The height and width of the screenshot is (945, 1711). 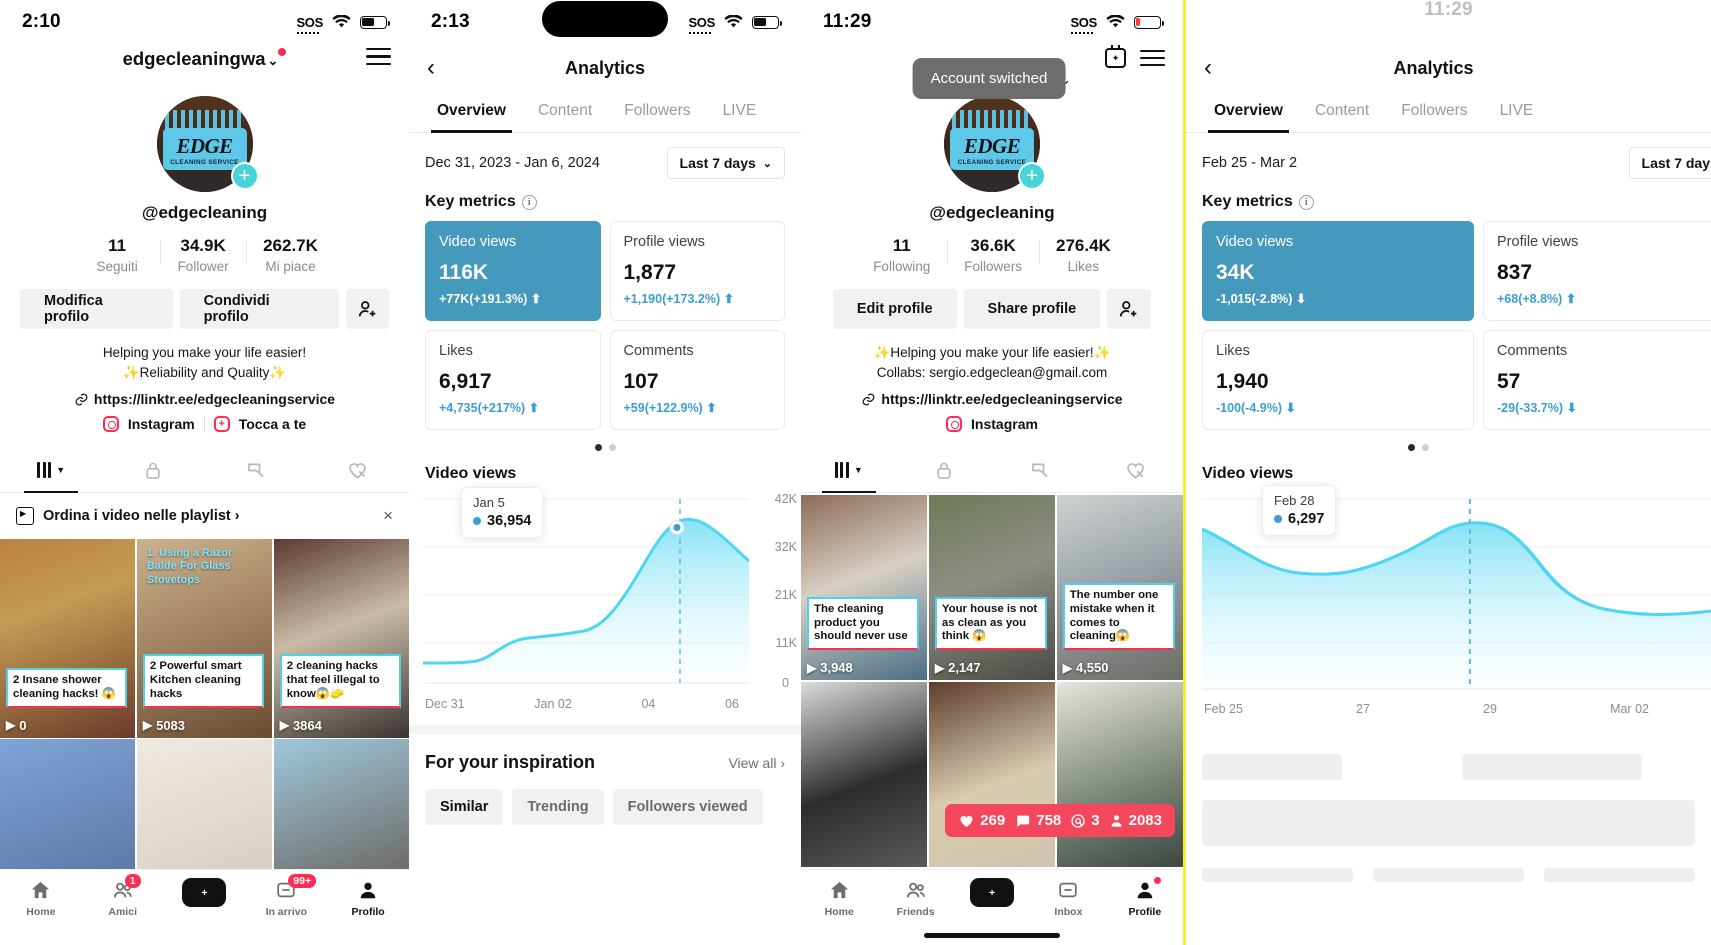 What do you see at coordinates (513, 380) in the screenshot?
I see `metric-card-likes: Likes 6,917 +4,735(+217%) ⬆` at bounding box center [513, 380].